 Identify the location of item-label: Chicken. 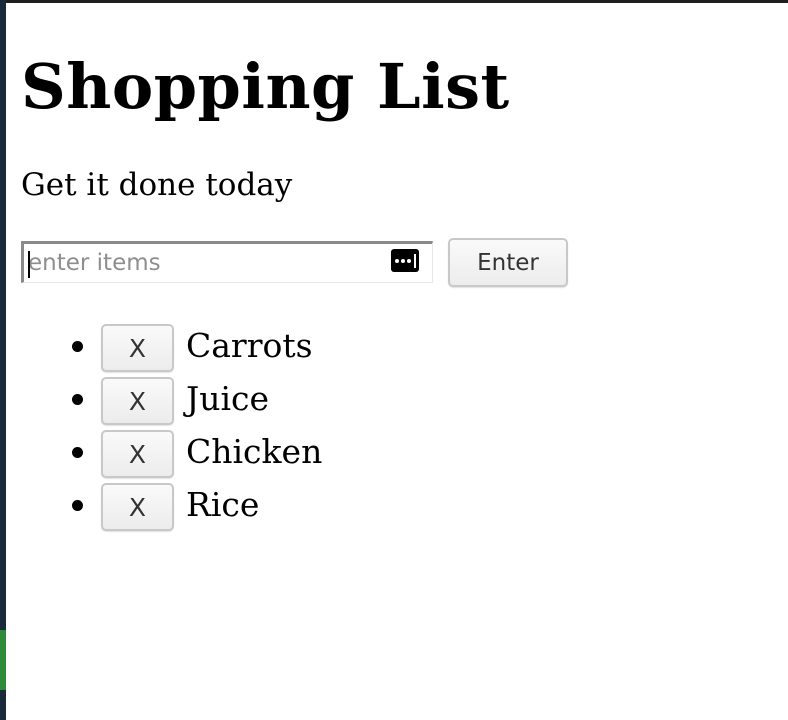
(254, 451).